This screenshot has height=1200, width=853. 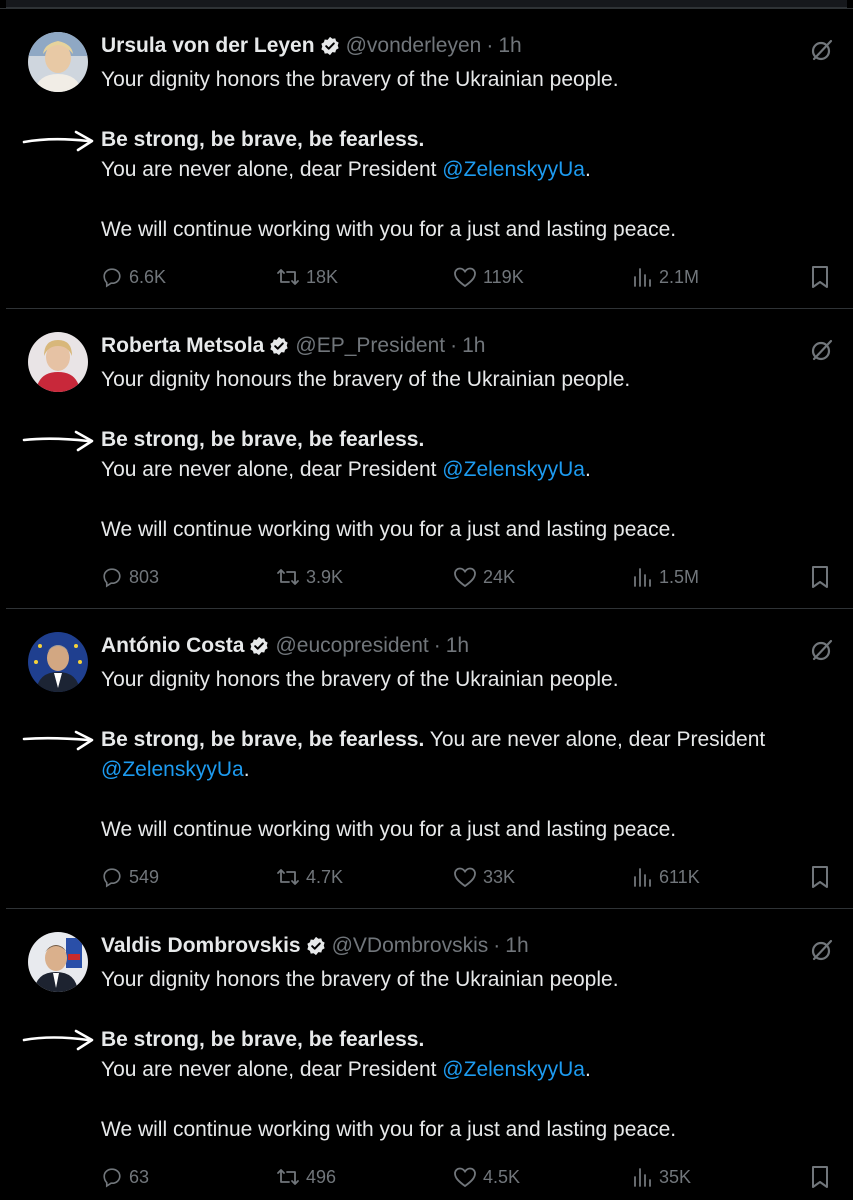 I want to click on reply-icon, so click(x=112, y=578).